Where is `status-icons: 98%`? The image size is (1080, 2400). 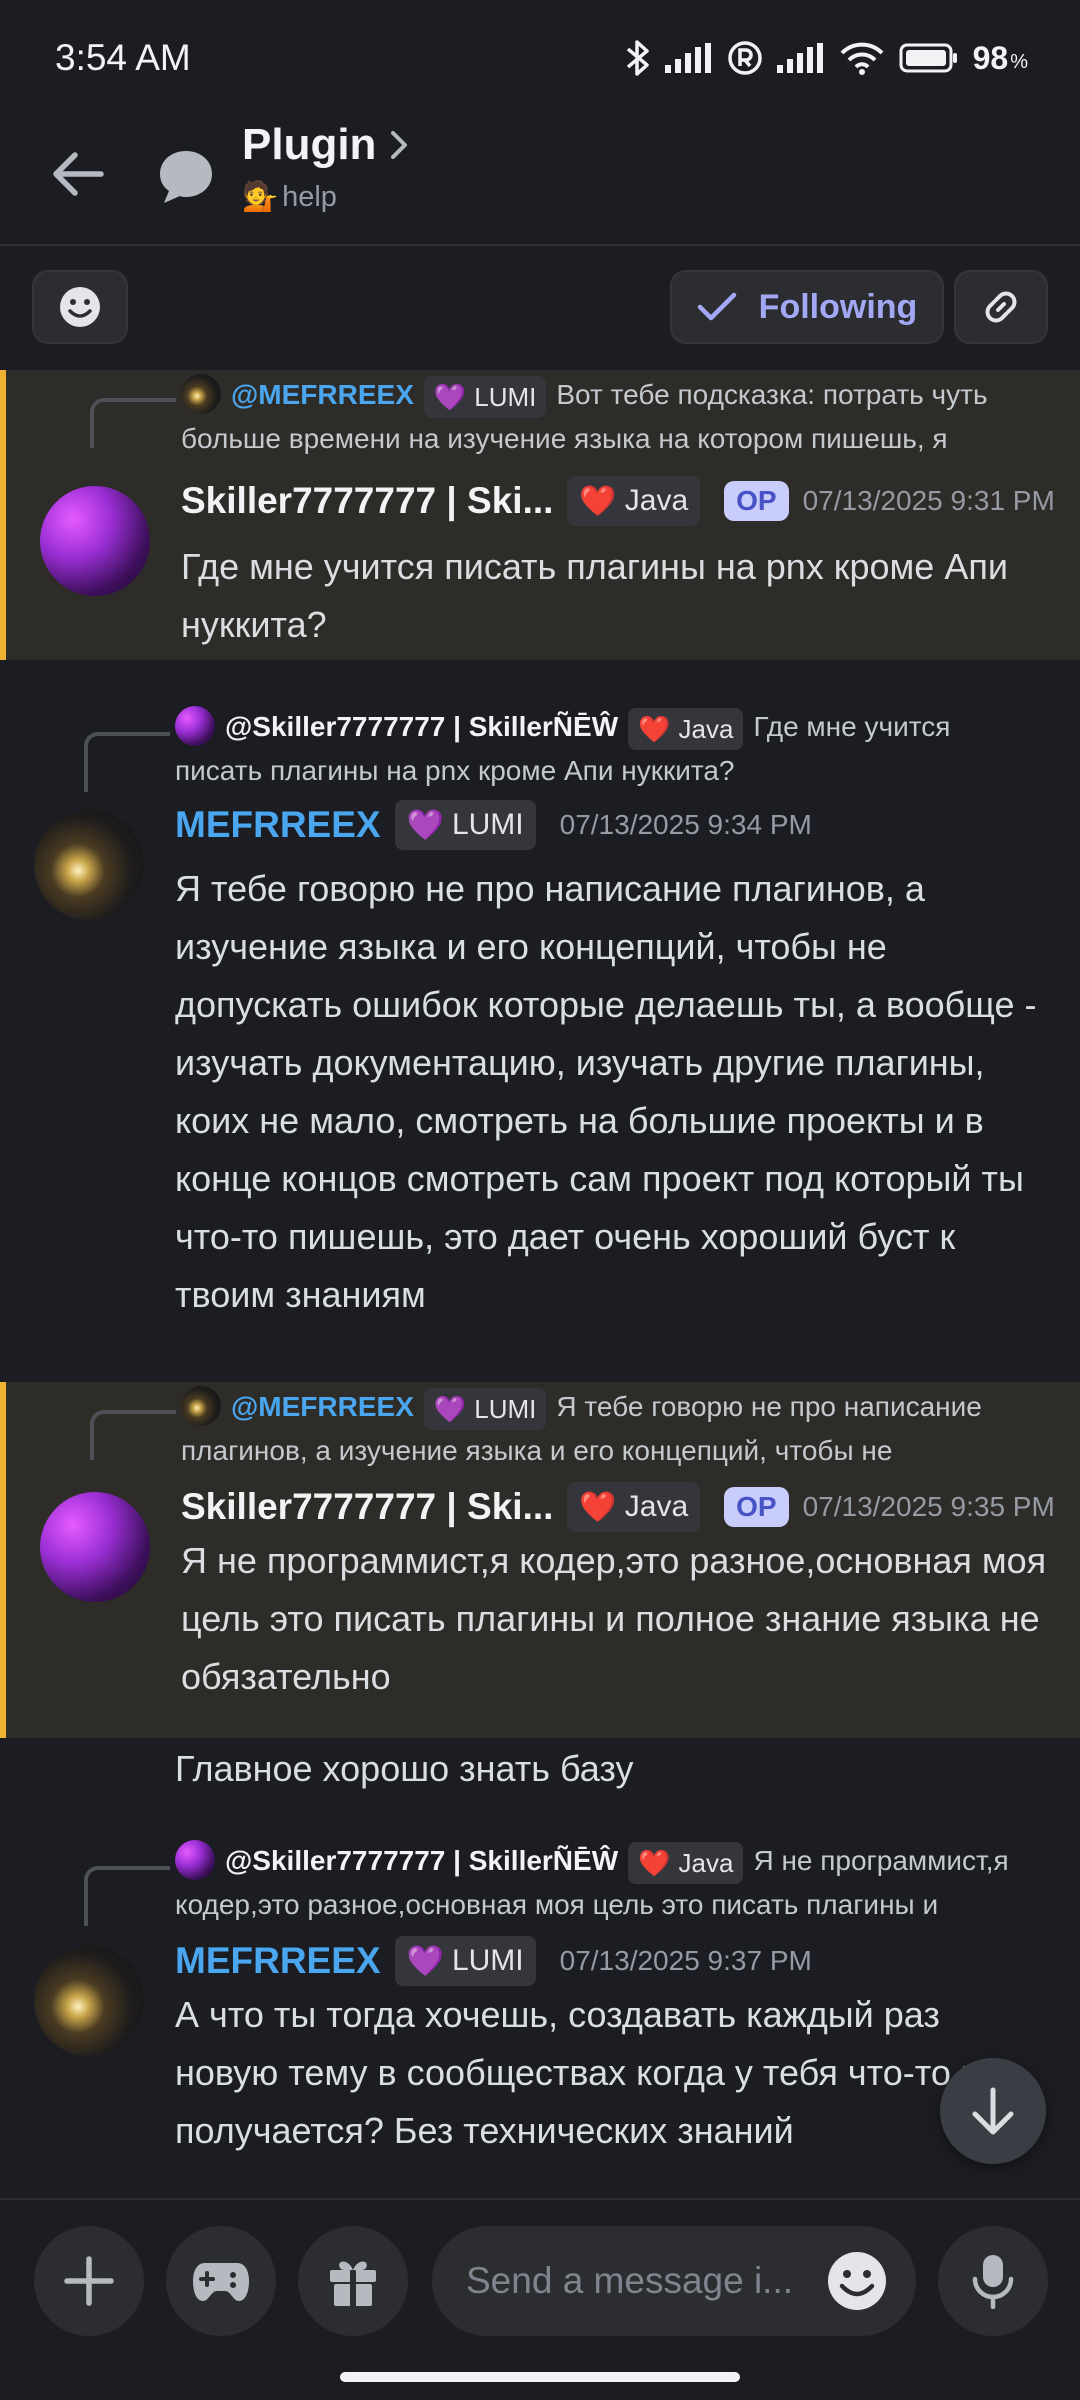 status-icons: 98% is located at coordinates (826, 58).